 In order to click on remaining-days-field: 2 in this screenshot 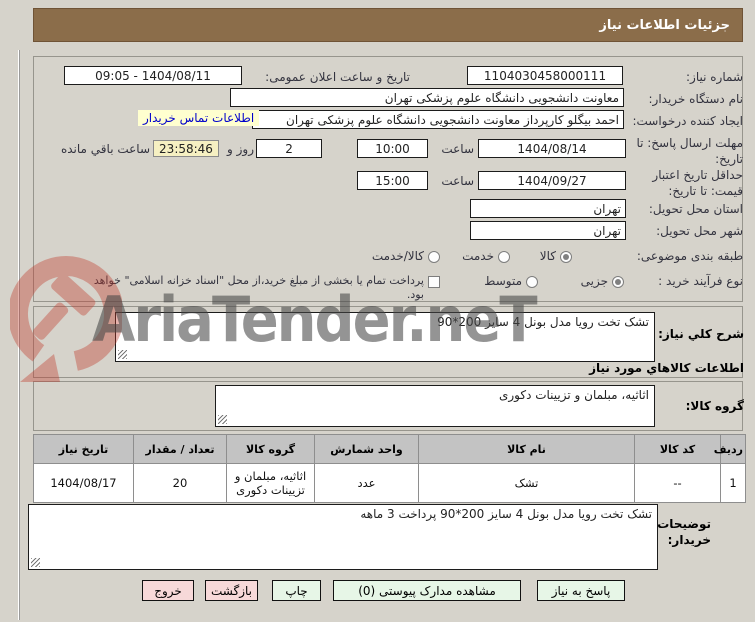, I will do `click(289, 148)`.